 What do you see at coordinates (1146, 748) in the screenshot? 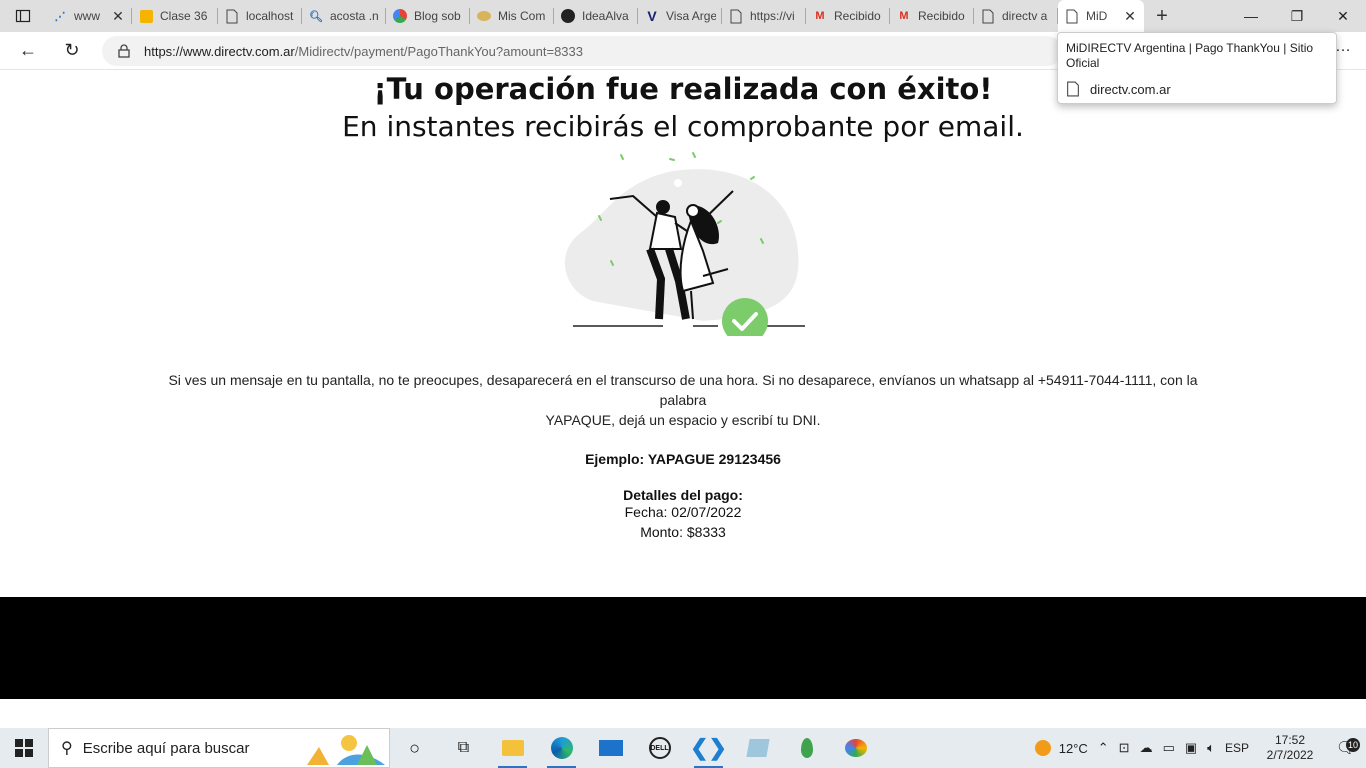
I see `cloud-icon: ☁` at bounding box center [1146, 748].